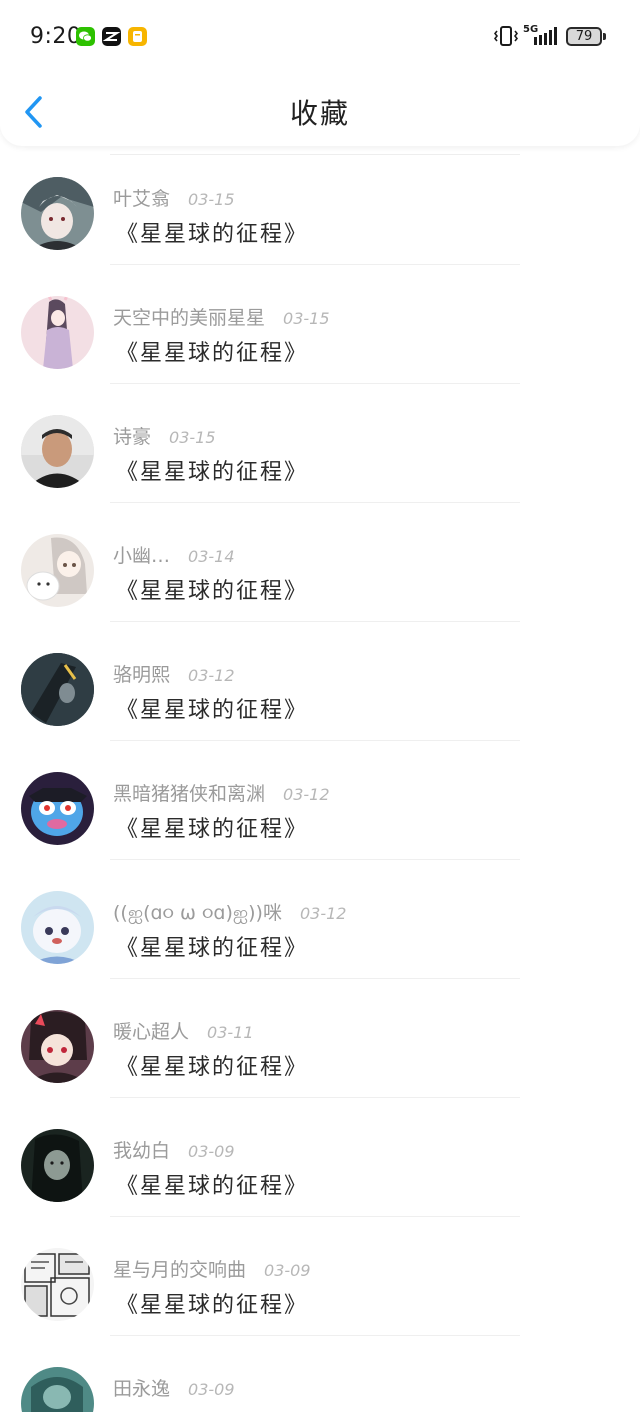 The image size is (640, 1412). Describe the element at coordinates (111, 36) in the screenshot. I see `capcut-icon` at that location.